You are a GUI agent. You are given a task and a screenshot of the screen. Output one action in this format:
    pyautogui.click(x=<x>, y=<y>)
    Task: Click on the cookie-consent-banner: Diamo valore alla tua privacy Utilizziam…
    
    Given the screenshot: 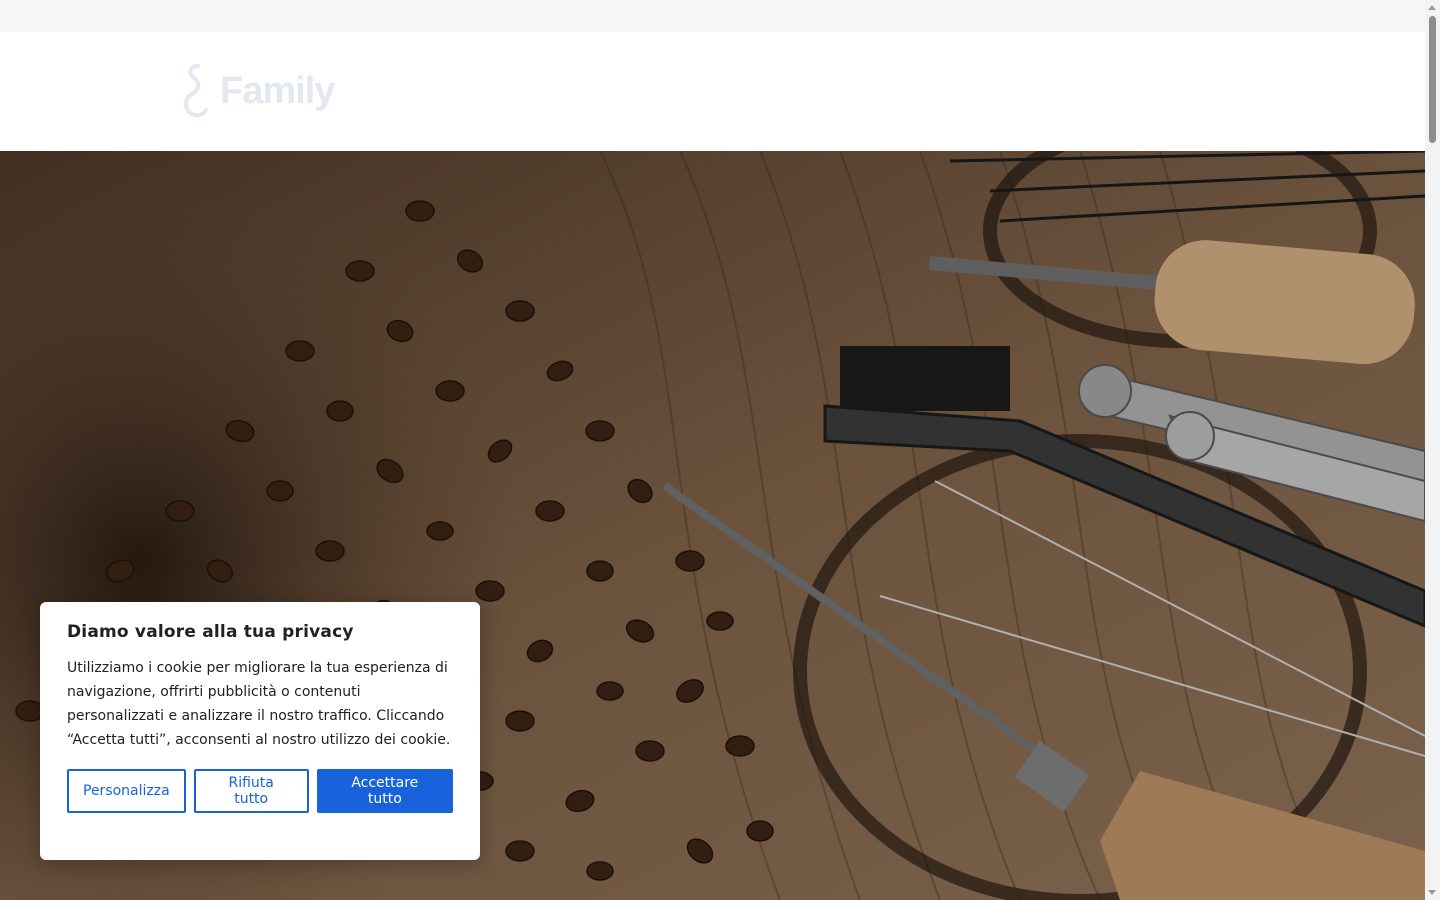 What is the action you would take?
    pyautogui.click(x=260, y=731)
    